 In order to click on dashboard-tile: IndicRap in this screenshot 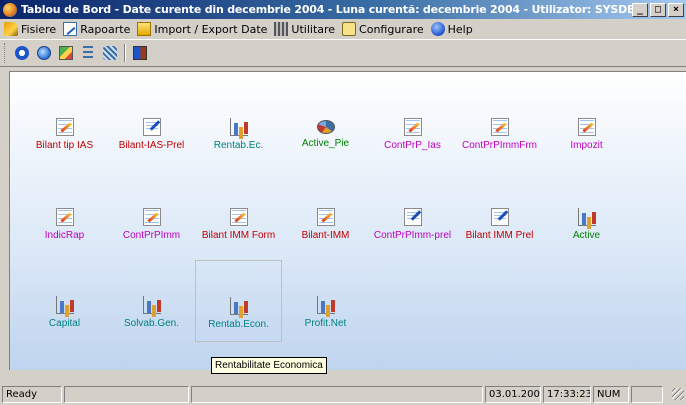, I will do `click(64, 213)`.